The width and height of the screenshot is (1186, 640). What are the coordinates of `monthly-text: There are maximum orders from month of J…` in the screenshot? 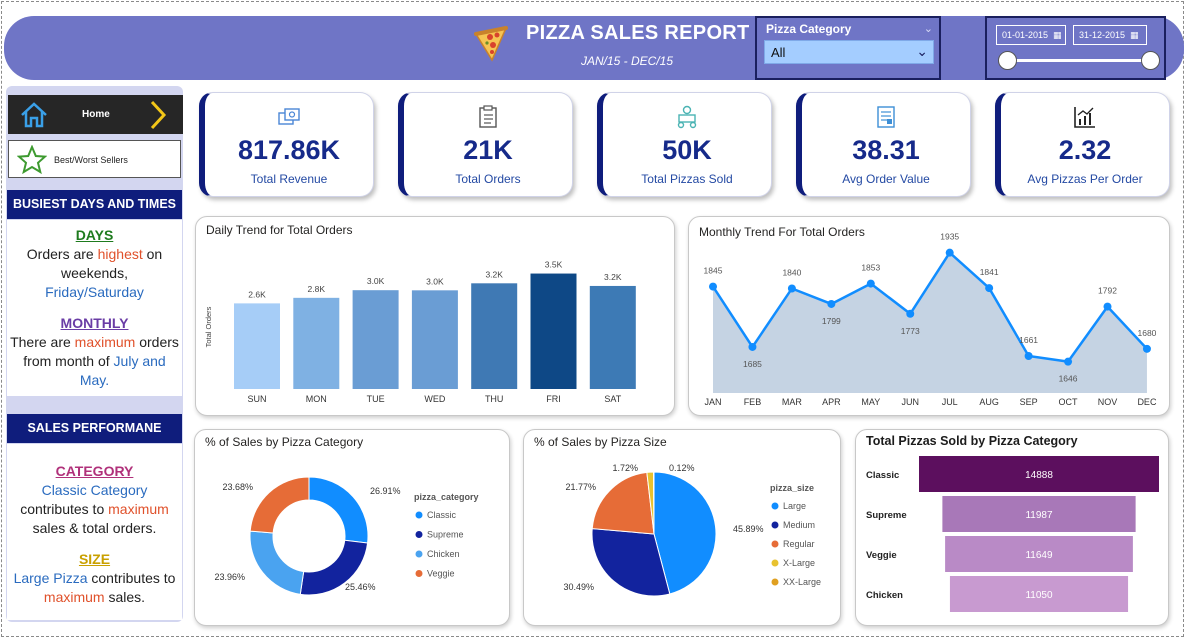 It's located at (94, 361).